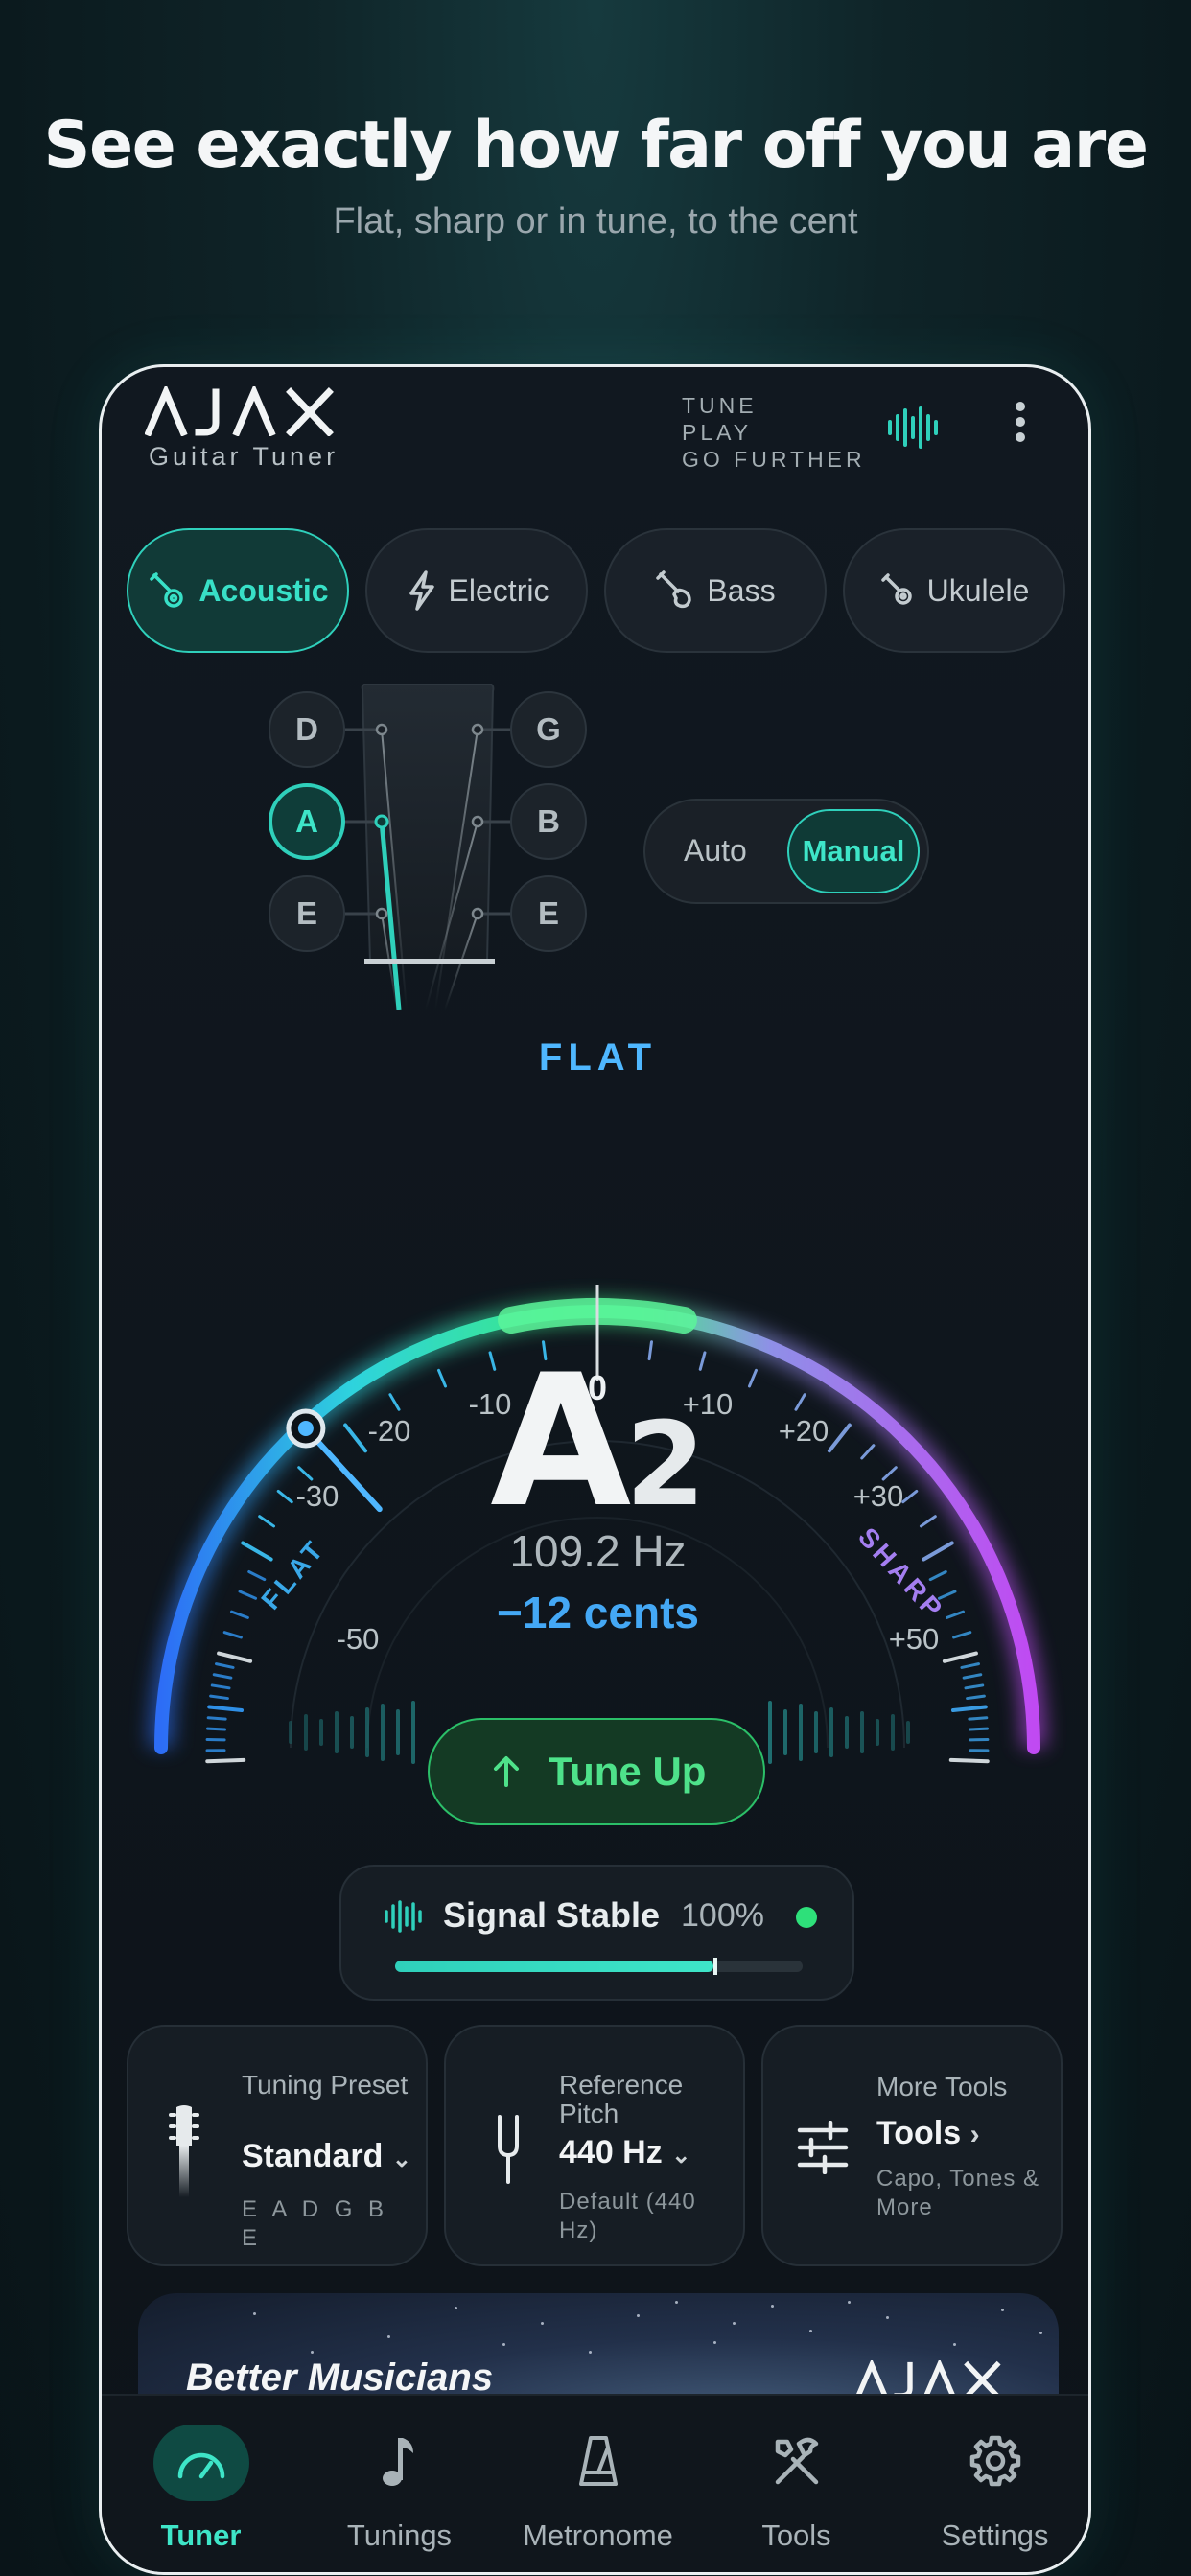  Describe the element at coordinates (716, 851) in the screenshot. I see `mode-auto-option: Auto` at that location.